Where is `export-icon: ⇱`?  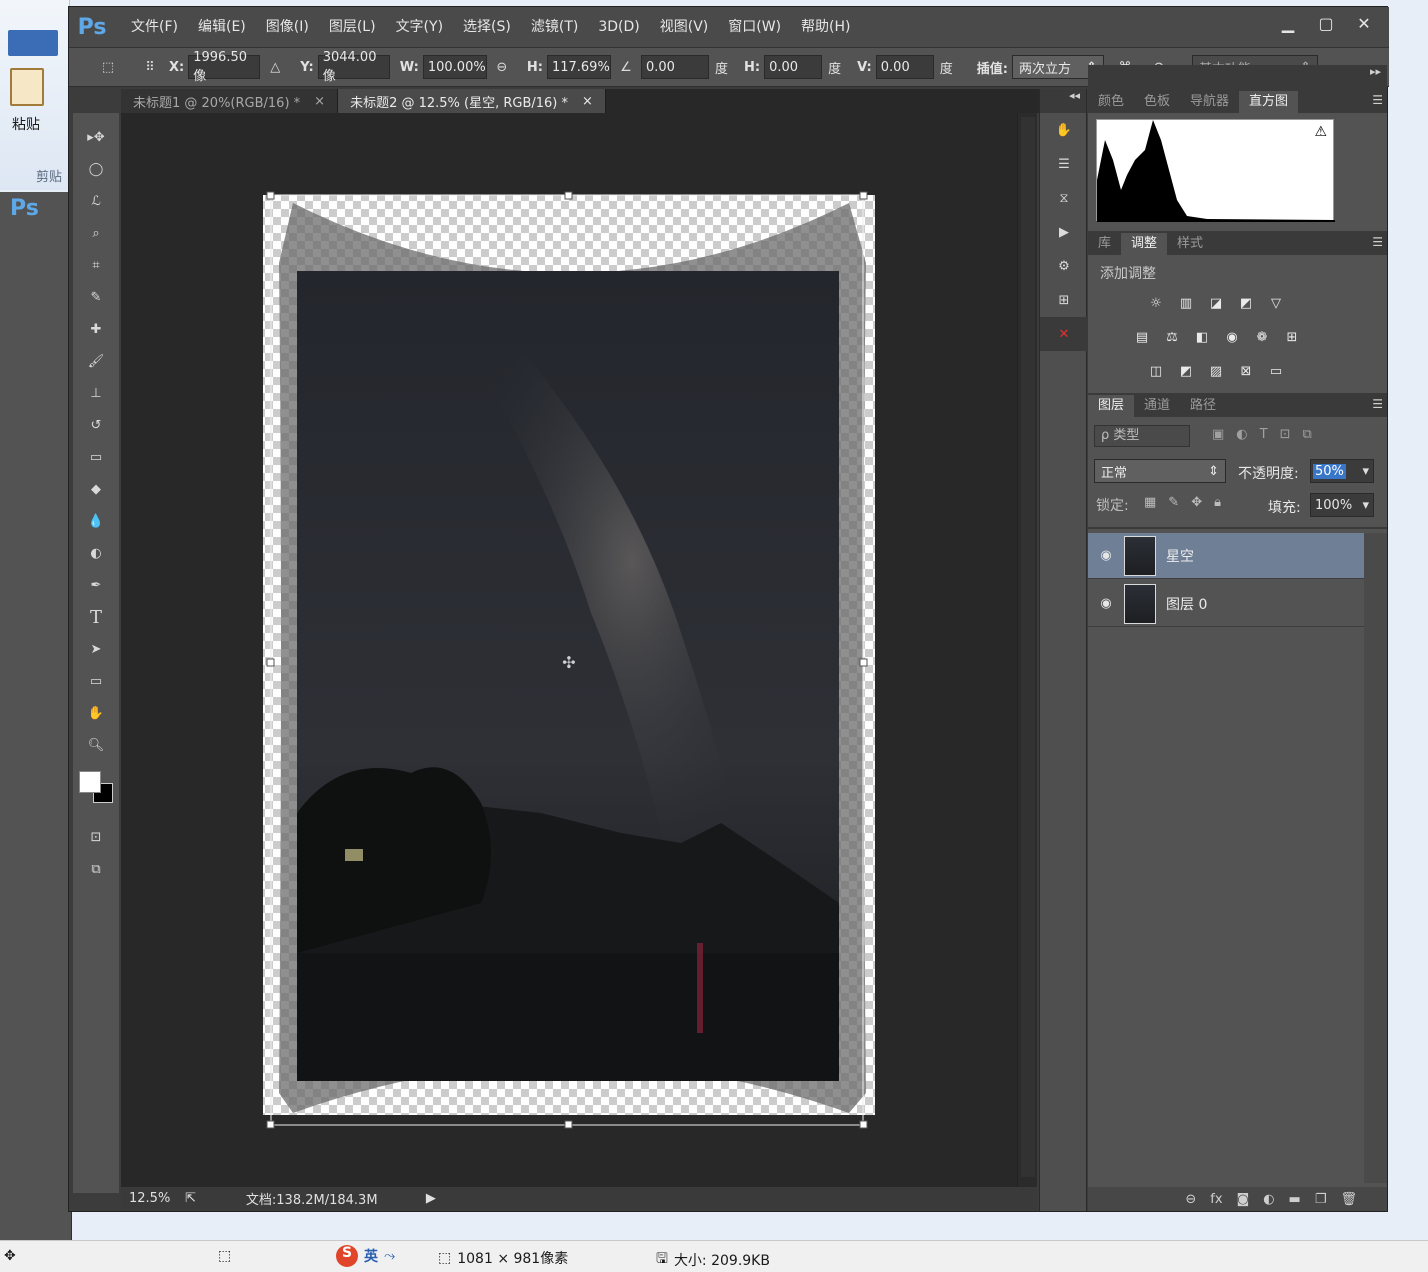
export-icon: ⇱ is located at coordinates (190, 1198).